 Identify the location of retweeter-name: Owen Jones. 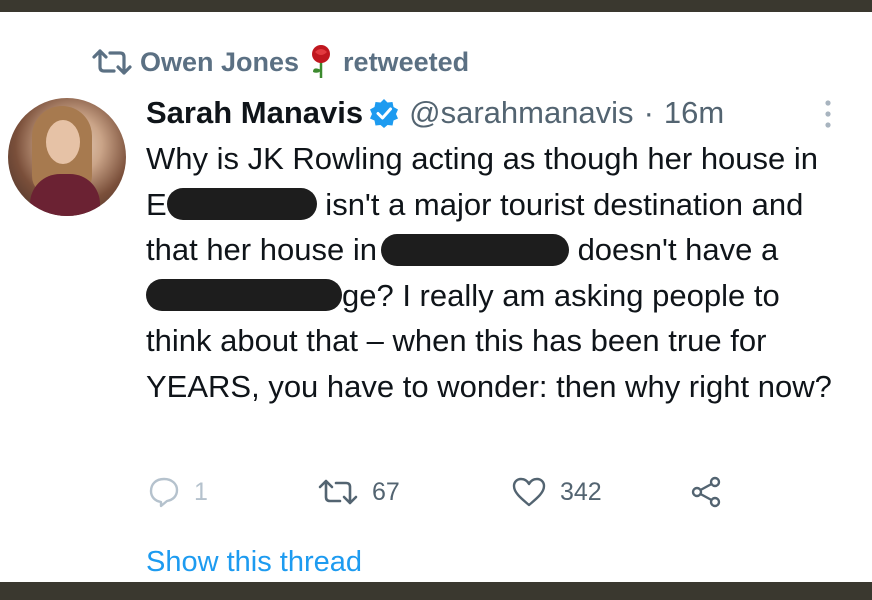
(219, 62).